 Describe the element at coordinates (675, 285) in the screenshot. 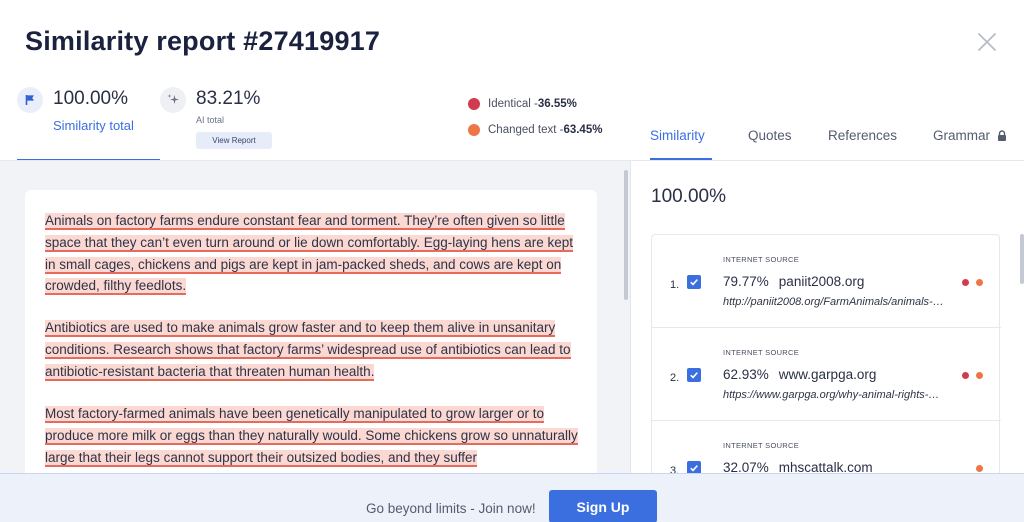

I see `source-index: 1.` at that location.